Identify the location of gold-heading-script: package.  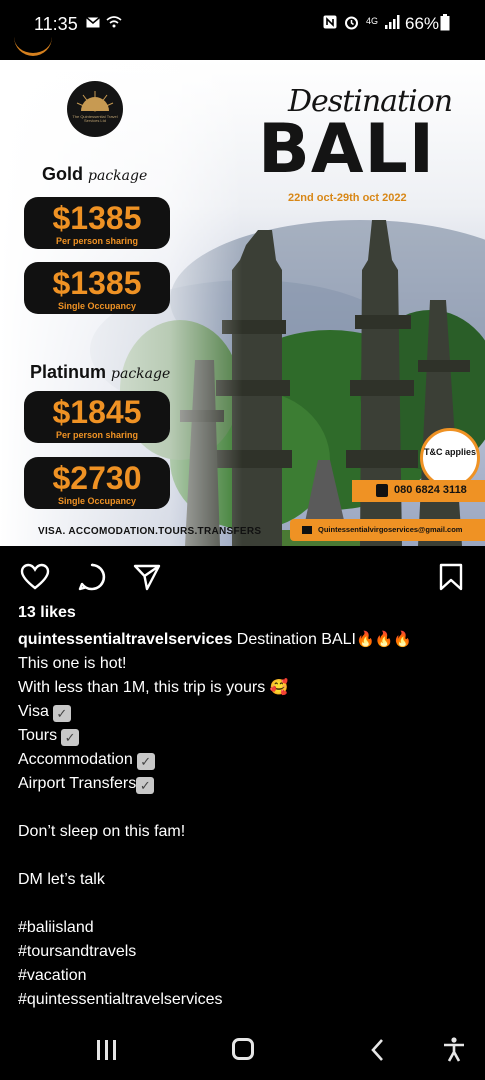
(118, 176).